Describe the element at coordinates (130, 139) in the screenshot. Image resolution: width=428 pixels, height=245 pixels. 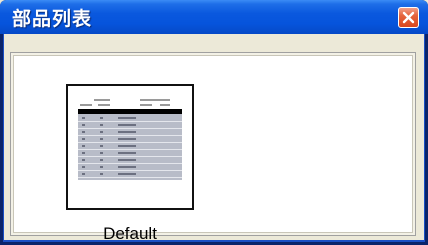
I see `table-preview-icon` at that location.